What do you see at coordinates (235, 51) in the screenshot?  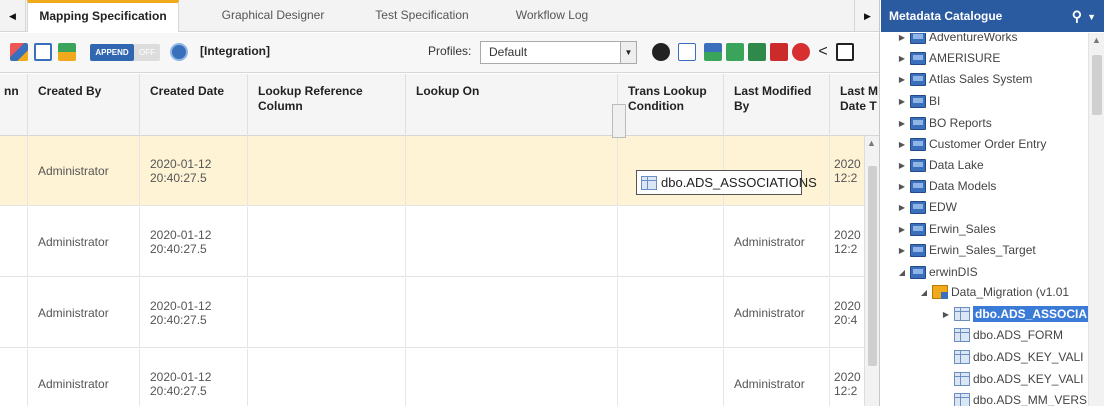 I see `integration-label: [Integration]` at bounding box center [235, 51].